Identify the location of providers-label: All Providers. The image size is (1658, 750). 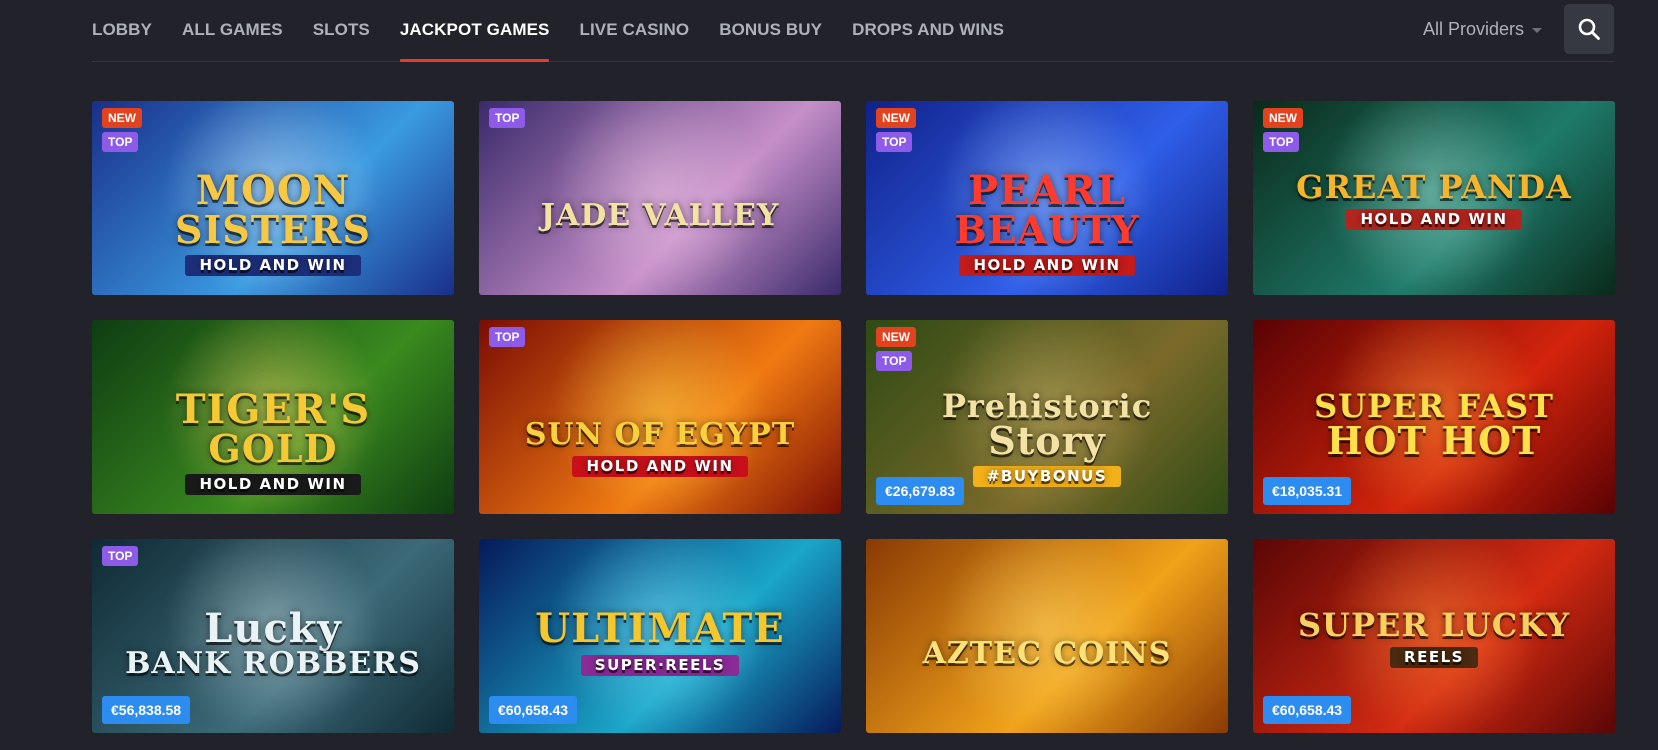
(1473, 29).